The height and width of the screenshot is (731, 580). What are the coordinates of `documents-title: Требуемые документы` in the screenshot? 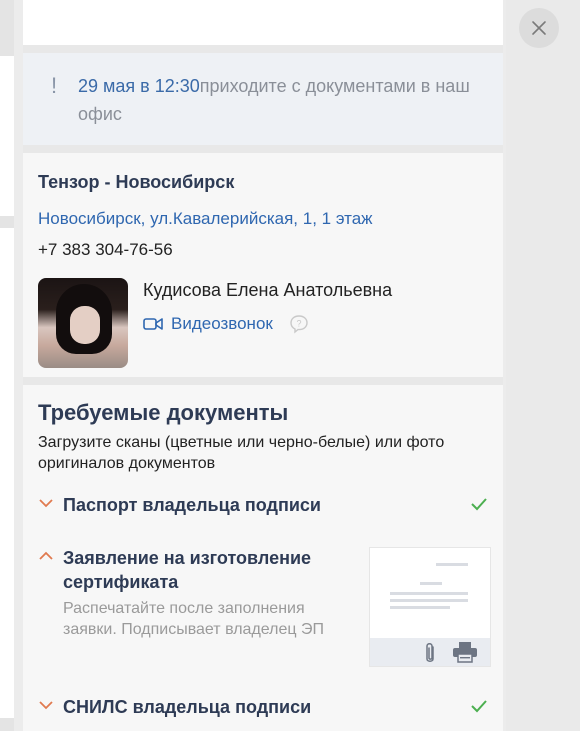 It's located at (163, 412).